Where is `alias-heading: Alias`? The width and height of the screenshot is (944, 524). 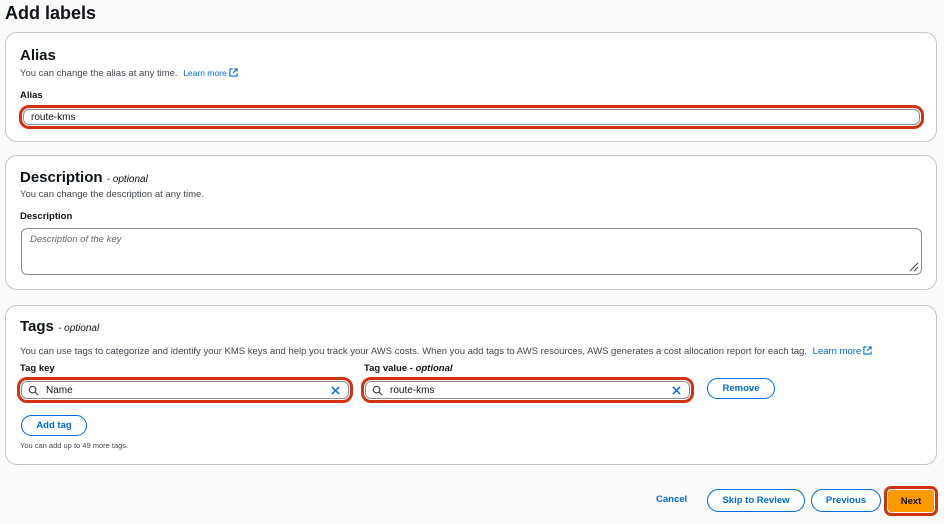 alias-heading: Alias is located at coordinates (38, 55).